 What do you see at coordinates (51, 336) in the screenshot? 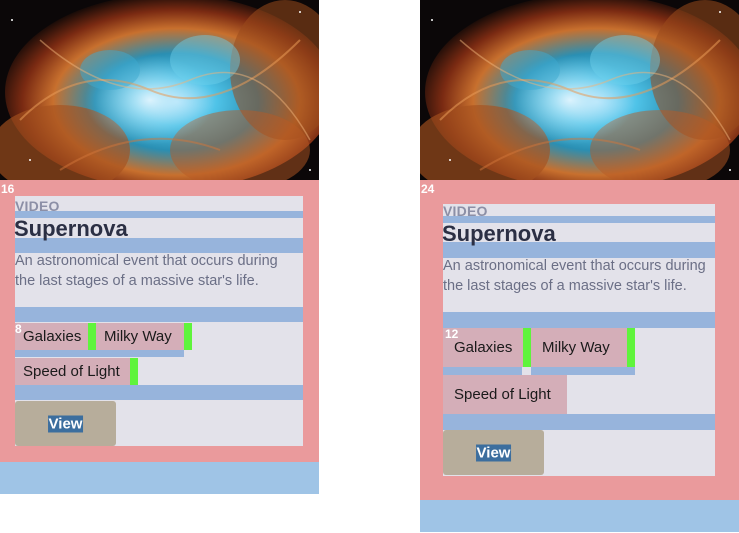
I see `tag-galaxies: Galaxies` at bounding box center [51, 336].